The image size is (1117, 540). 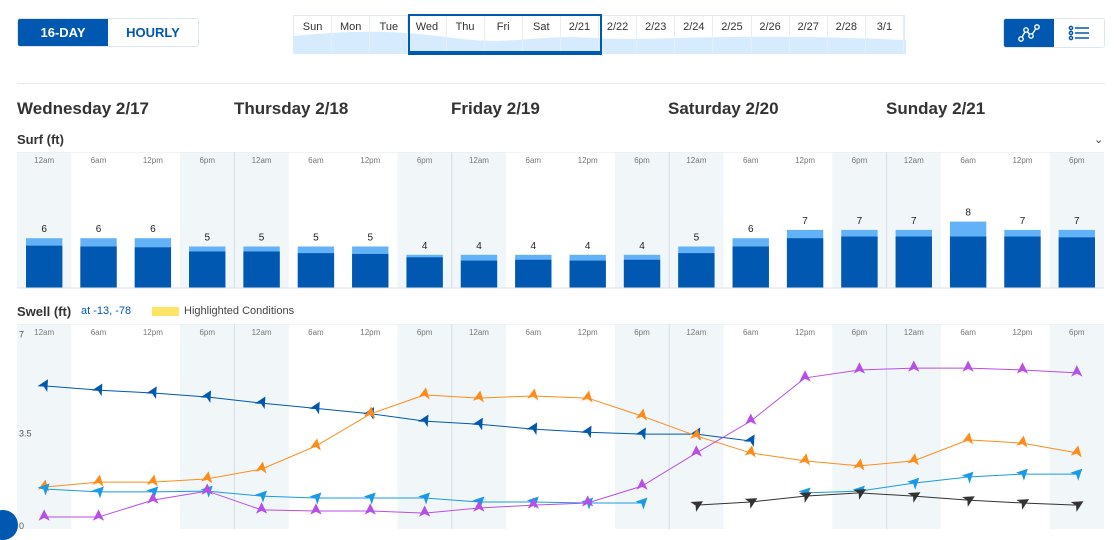 What do you see at coordinates (165, 311) in the screenshot?
I see `highlight-legend-swatch` at bounding box center [165, 311].